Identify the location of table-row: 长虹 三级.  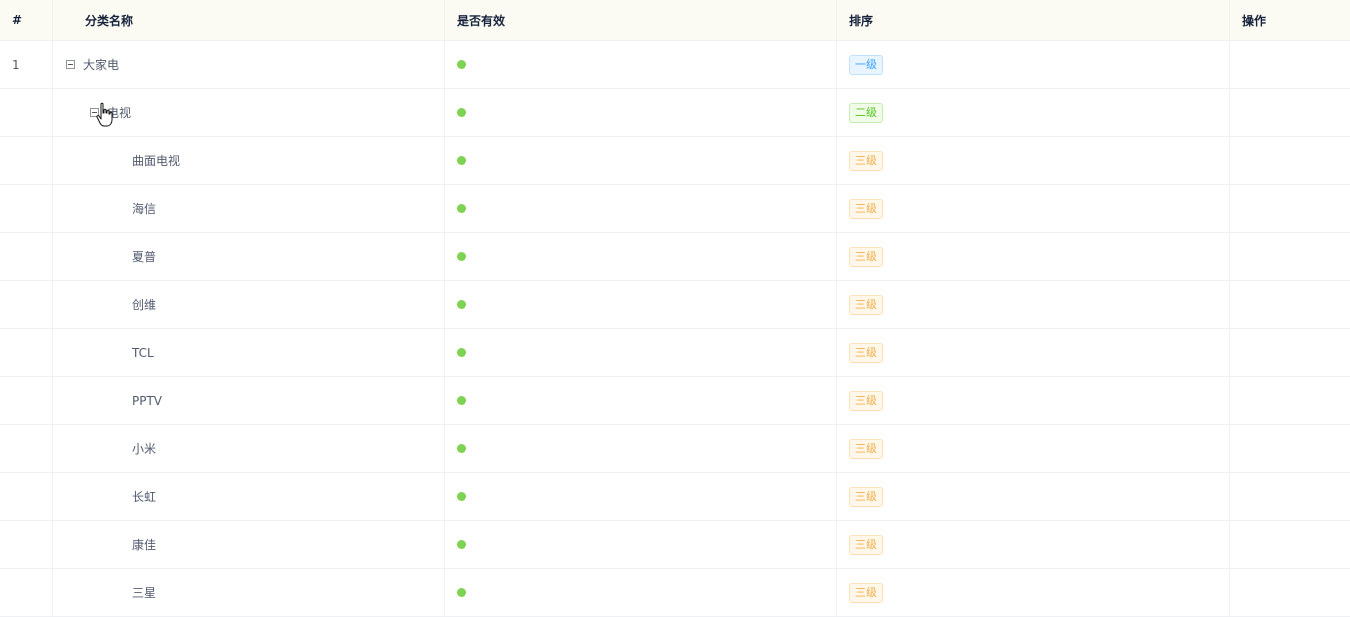
(675, 497).